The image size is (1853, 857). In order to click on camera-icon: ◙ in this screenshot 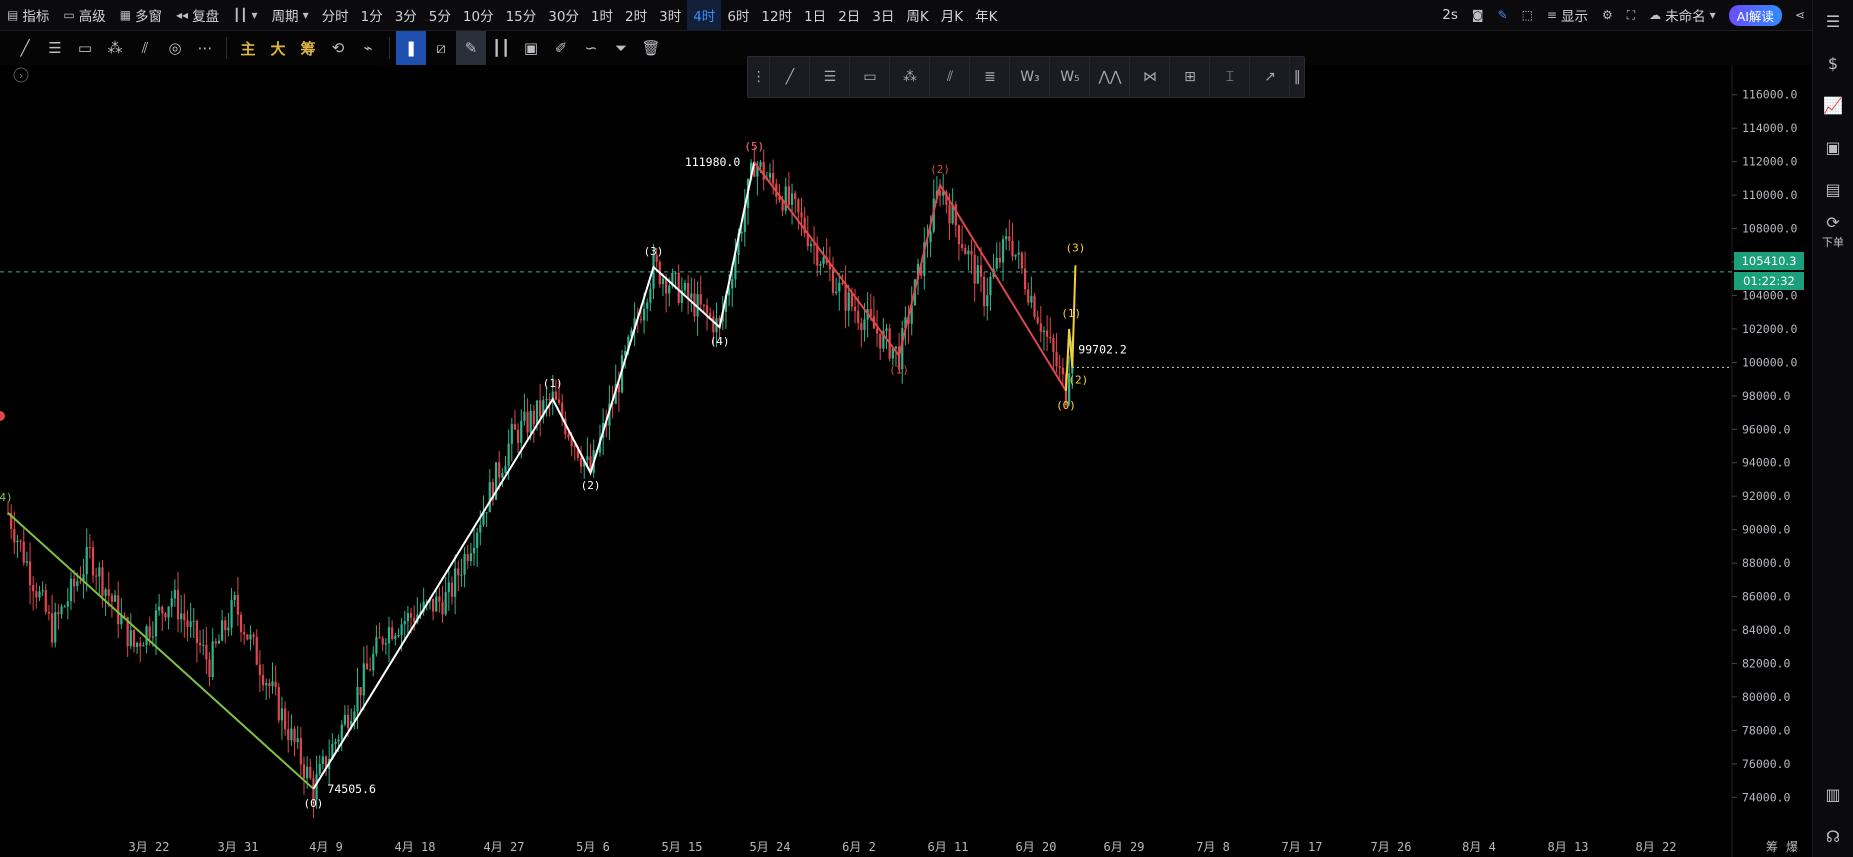, I will do `click(1478, 15)`.